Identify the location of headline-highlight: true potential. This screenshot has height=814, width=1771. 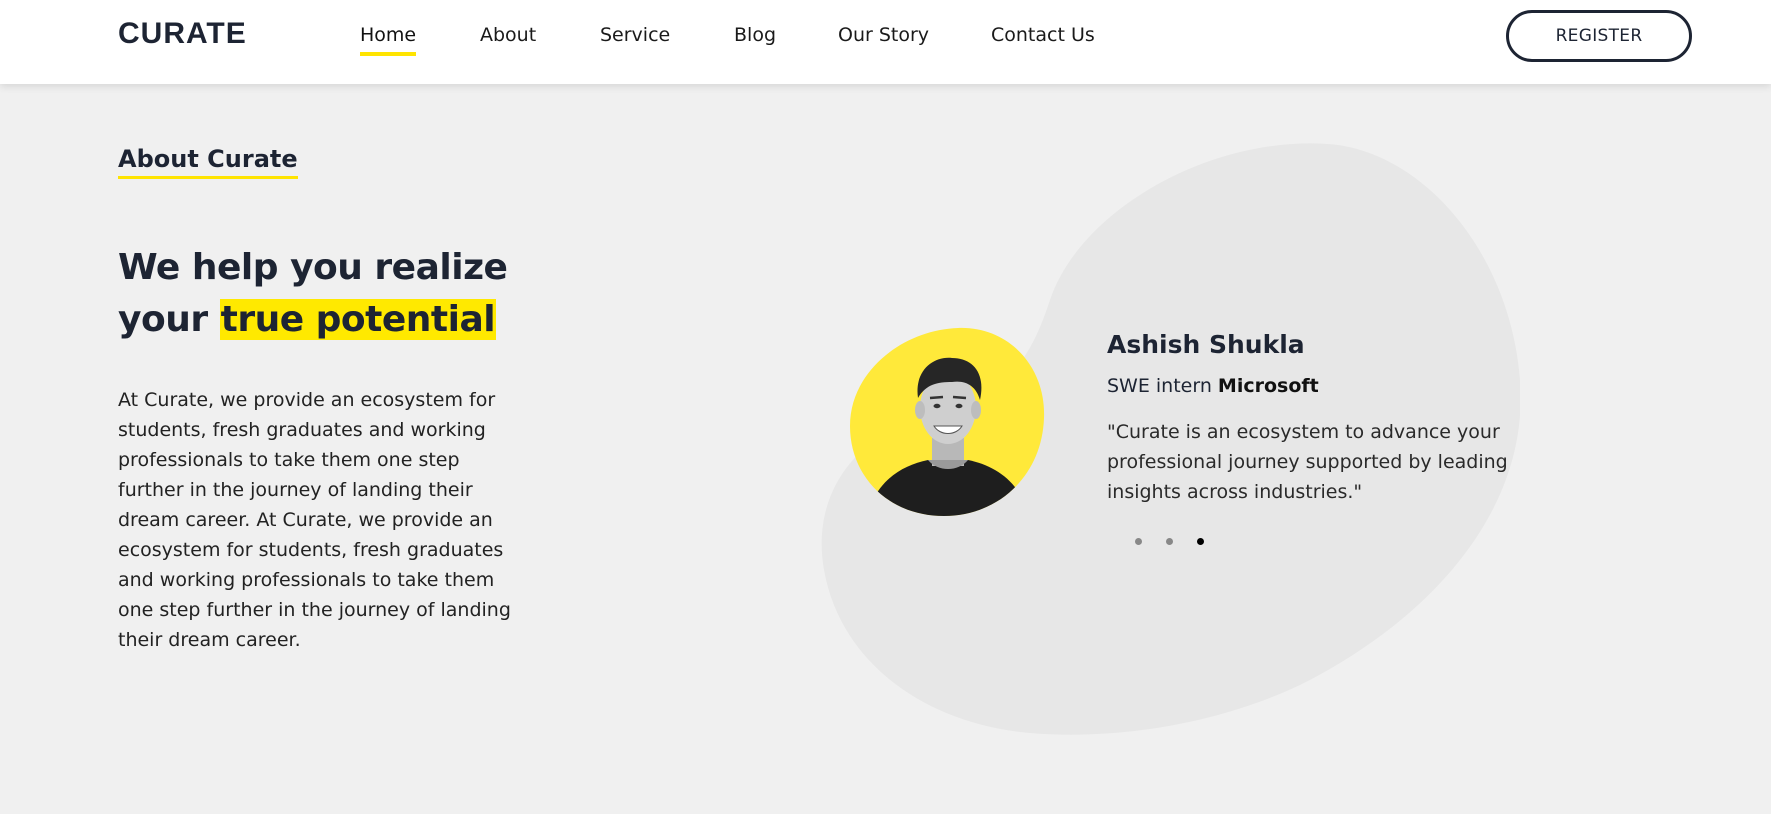
(358, 319).